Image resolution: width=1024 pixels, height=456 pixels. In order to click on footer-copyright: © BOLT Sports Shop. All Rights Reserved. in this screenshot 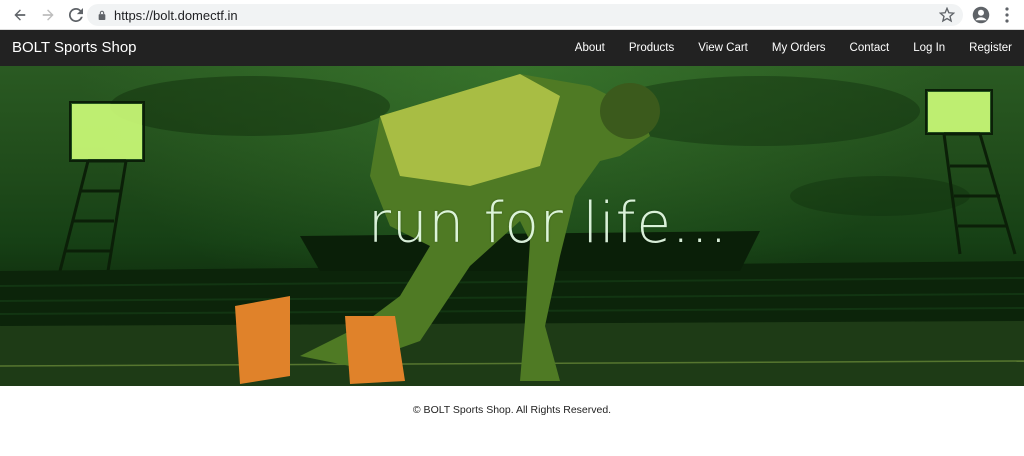, I will do `click(512, 410)`.